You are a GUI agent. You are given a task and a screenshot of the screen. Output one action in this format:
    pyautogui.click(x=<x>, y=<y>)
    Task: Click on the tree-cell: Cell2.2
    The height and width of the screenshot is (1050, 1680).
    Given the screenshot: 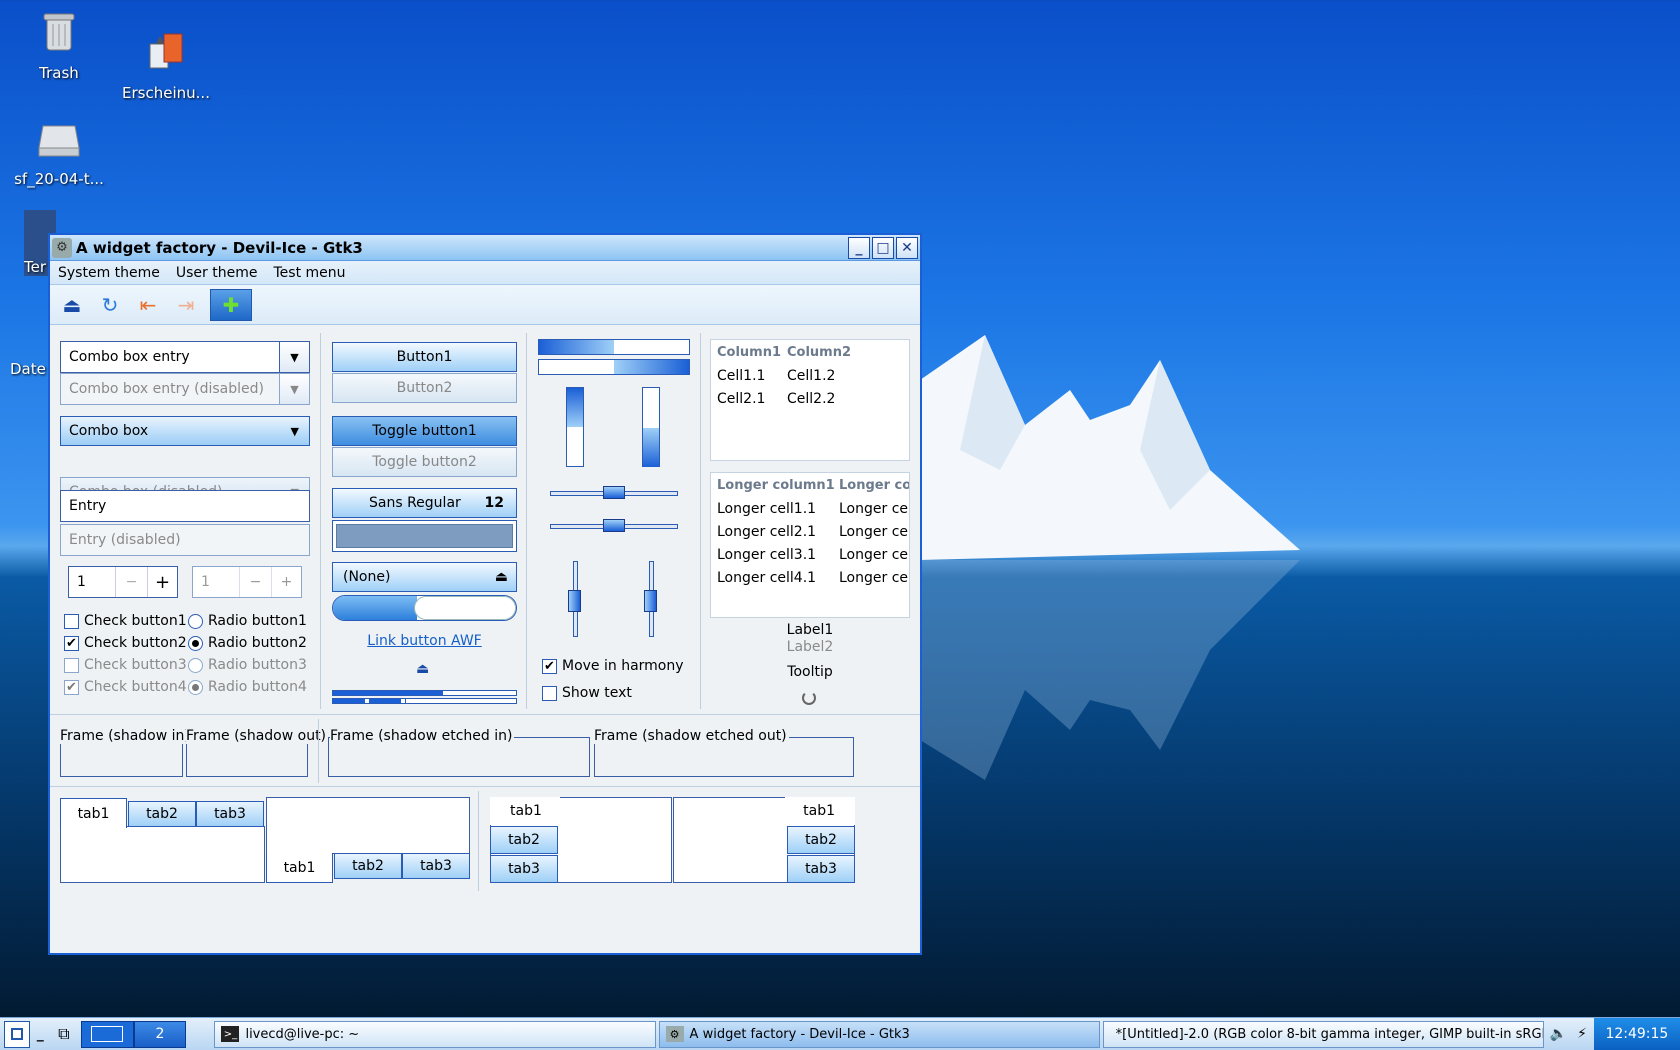 What is the action you would take?
    pyautogui.click(x=811, y=398)
    